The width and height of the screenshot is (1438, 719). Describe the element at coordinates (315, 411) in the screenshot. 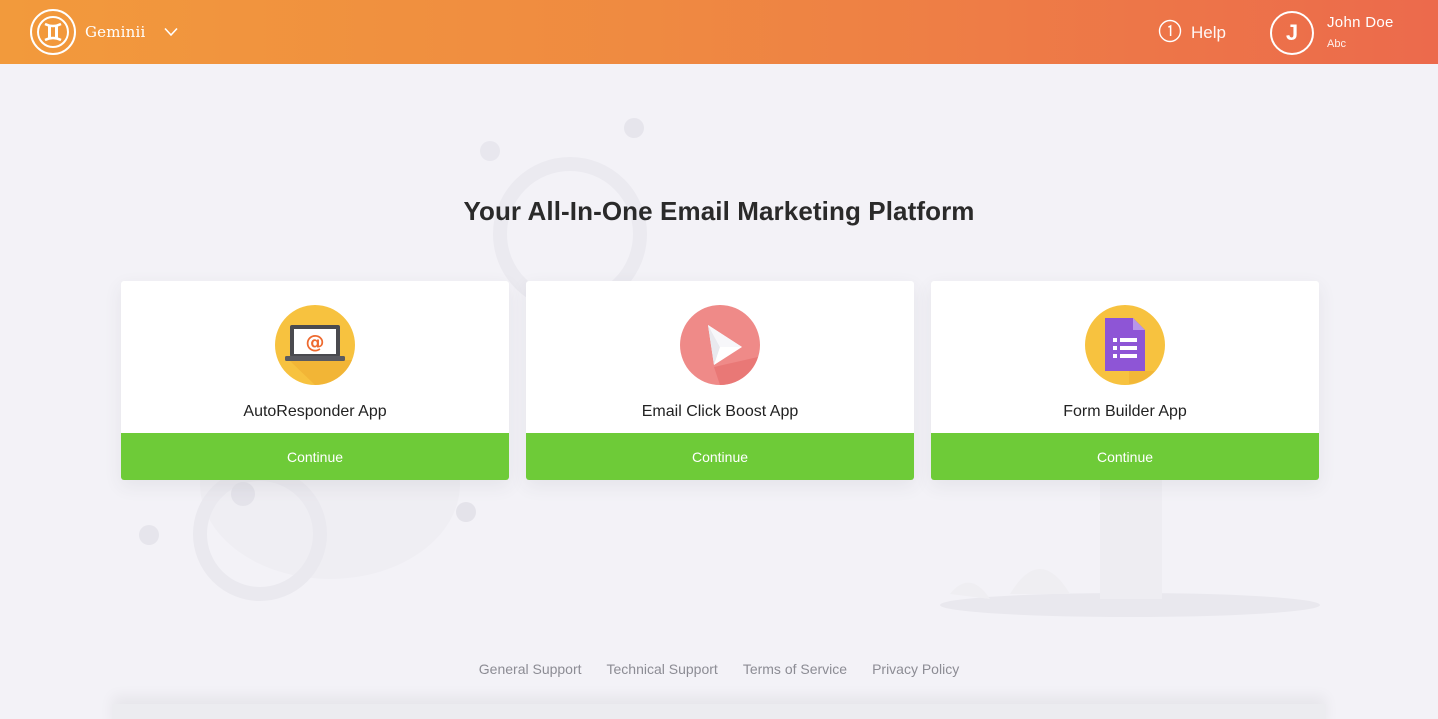

I see `app-title: AutoResponder App` at that location.